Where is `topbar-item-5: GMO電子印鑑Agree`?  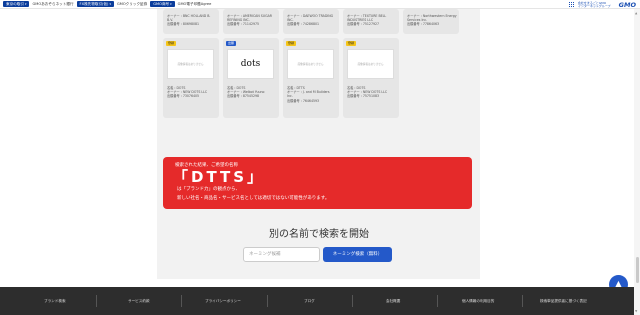 topbar-item-5: GMO電子印鑑Agree is located at coordinates (195, 4).